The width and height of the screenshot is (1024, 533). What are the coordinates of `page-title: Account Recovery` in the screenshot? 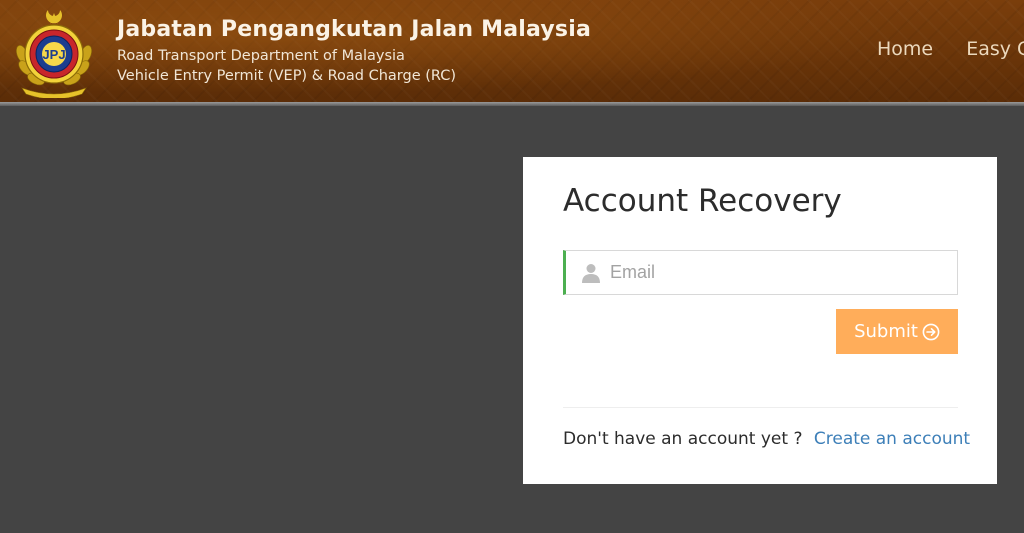 It's located at (702, 201).